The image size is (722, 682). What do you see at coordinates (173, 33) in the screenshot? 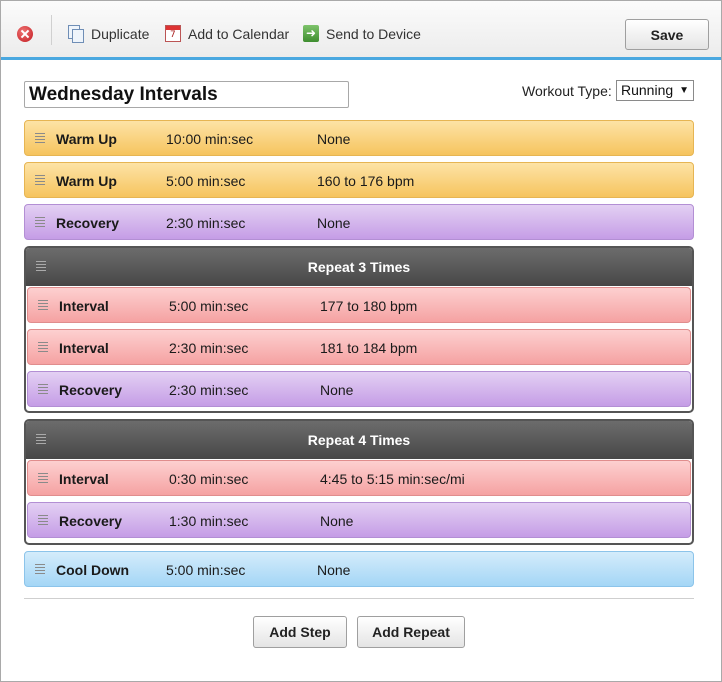
I see `calendar-icon` at bounding box center [173, 33].